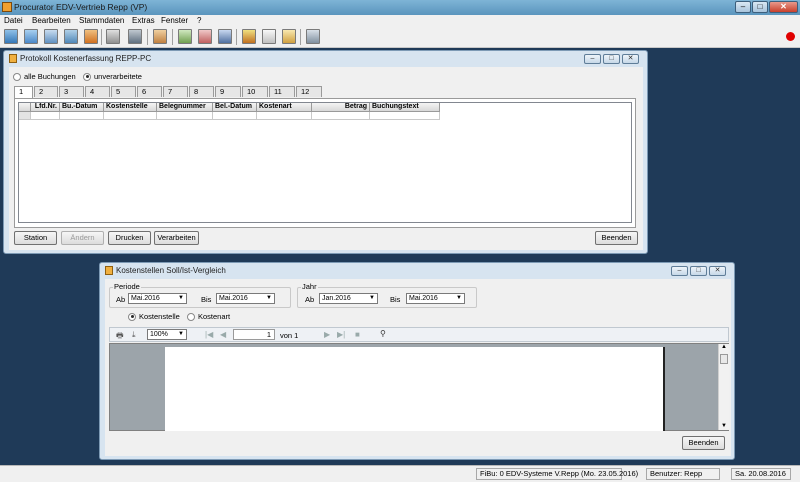  I want to click on tab-11: 11, so click(282, 91).